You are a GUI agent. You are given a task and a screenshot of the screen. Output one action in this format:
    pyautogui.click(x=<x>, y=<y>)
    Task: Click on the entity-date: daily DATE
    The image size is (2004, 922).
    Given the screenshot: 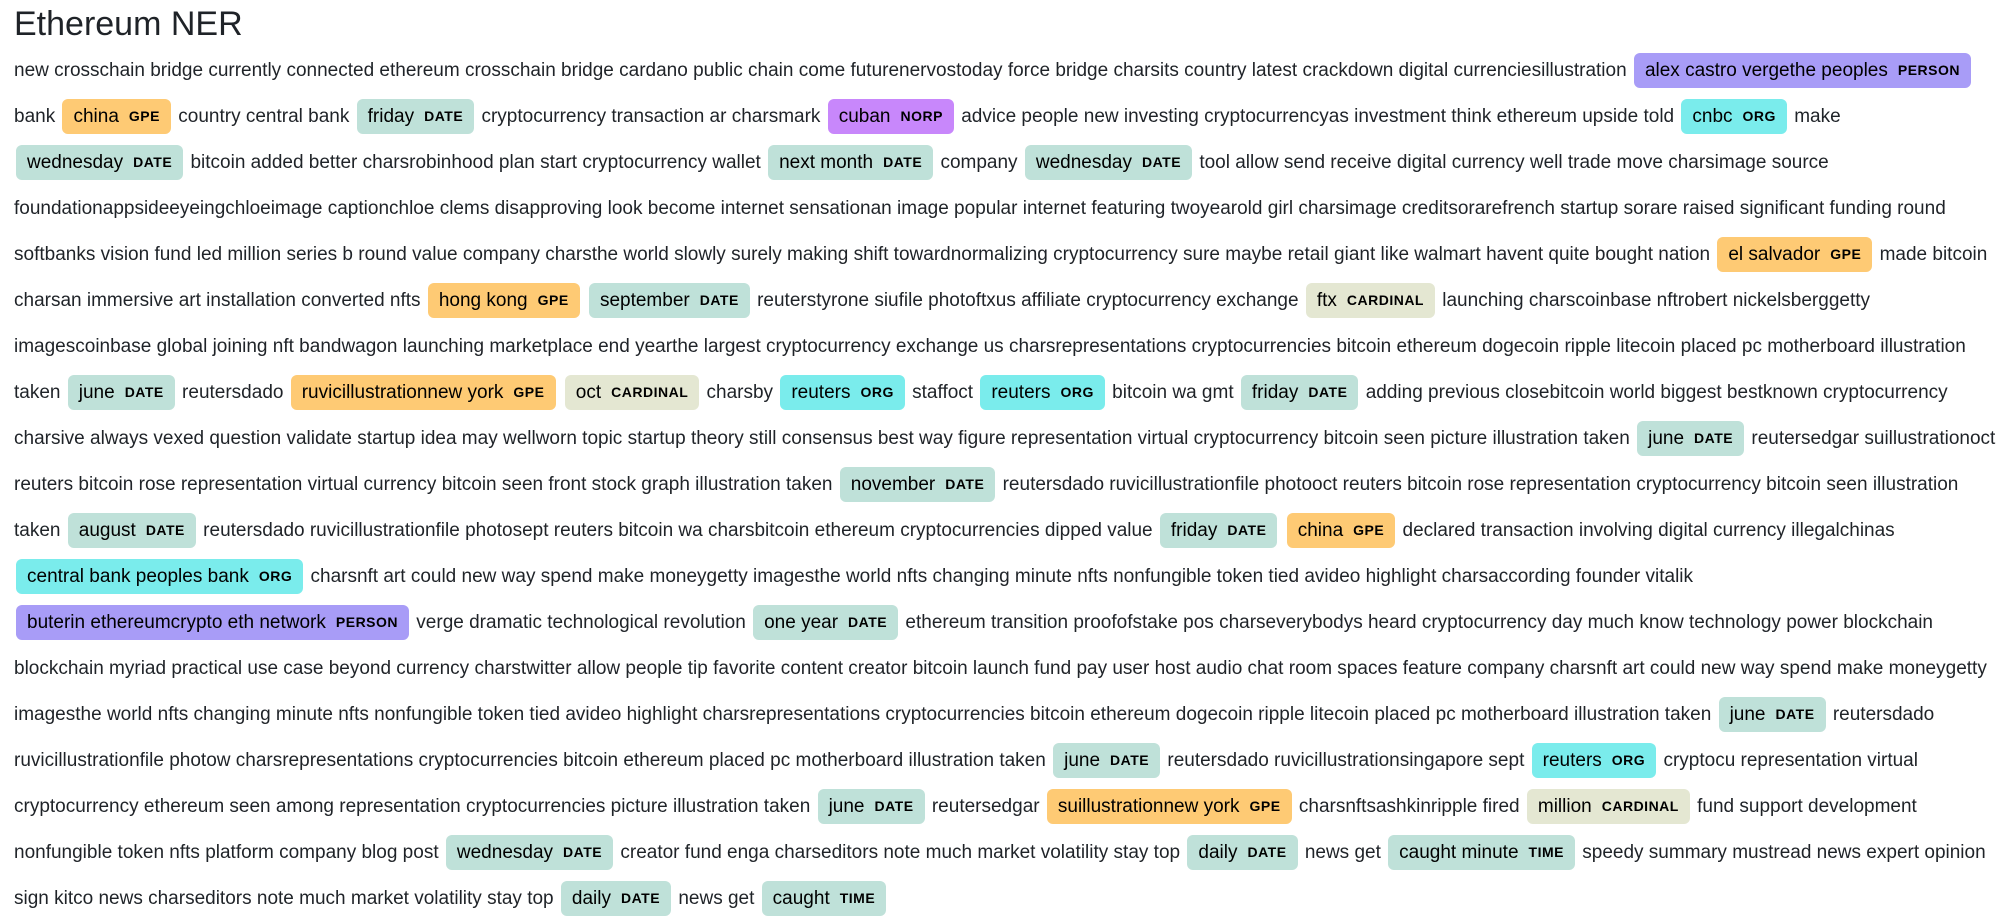 What is the action you would take?
    pyautogui.click(x=1242, y=852)
    